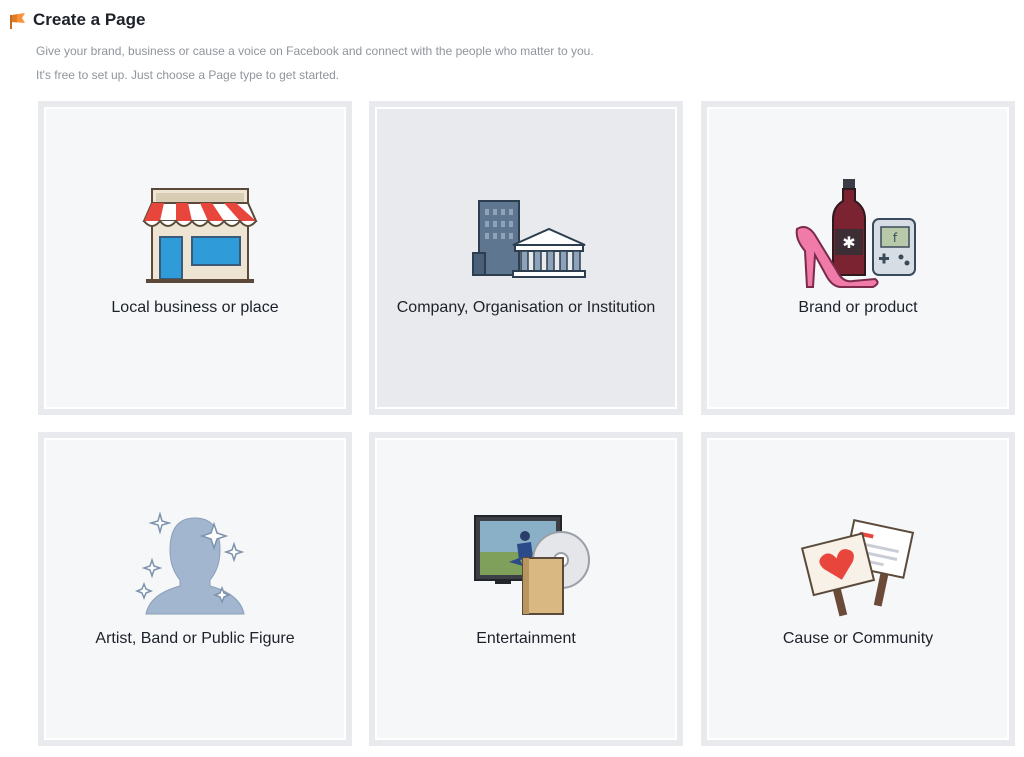 This screenshot has width=1024, height=757. Describe the element at coordinates (855, 233) in the screenshot. I see `products-icon: ✱ f` at that location.